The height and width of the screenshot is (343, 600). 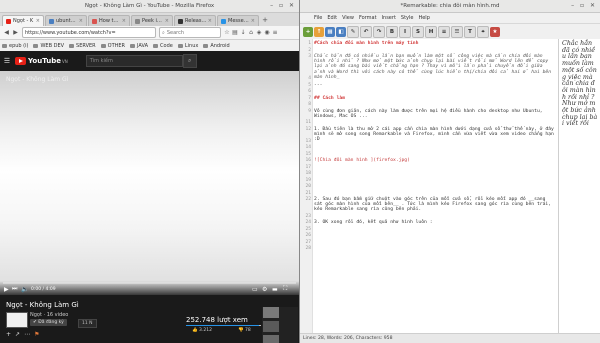 I want to click on bookmark-folder: epub (i), so click(x=15, y=46).